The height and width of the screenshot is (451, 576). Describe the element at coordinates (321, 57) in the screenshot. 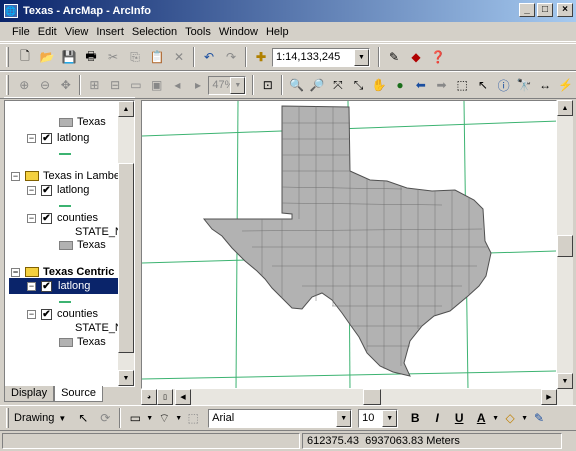

I see `map-scale-combo: 1:14,133,245 ▼` at that location.